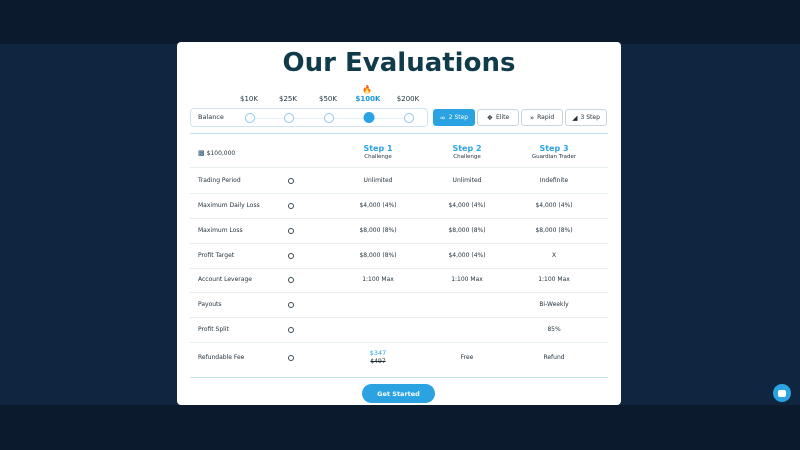  I want to click on balance-option-200k: $200K, so click(408, 99).